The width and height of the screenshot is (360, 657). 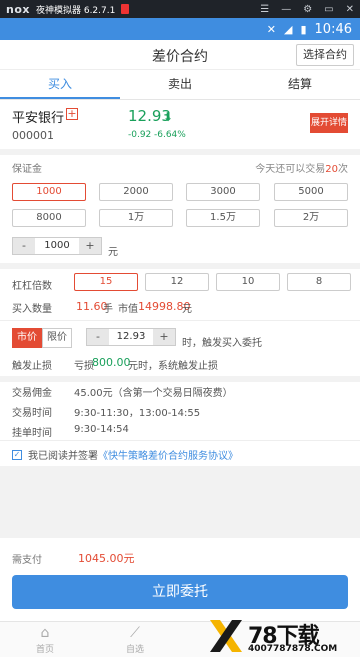 What do you see at coordinates (223, 218) in the screenshot?
I see `margin-option-15000: 1.5万` at bounding box center [223, 218].